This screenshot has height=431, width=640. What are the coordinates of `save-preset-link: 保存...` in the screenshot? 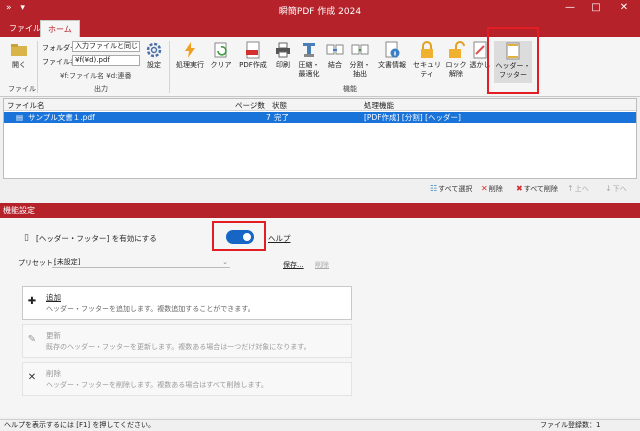 It's located at (293, 265).